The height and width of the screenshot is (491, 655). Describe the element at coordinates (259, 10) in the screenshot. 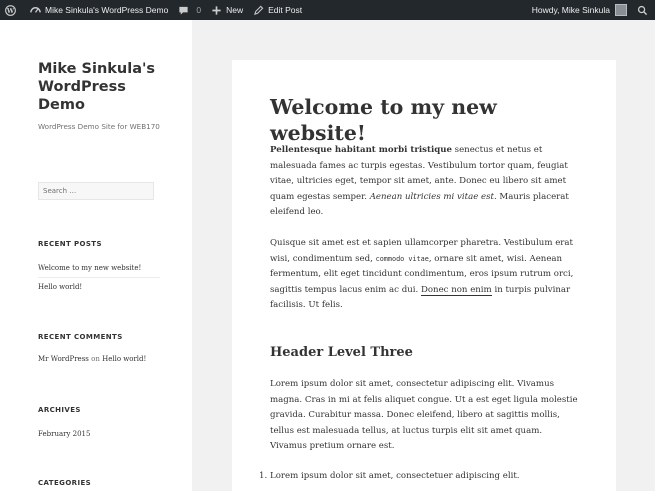

I see `pencil-icon` at that location.